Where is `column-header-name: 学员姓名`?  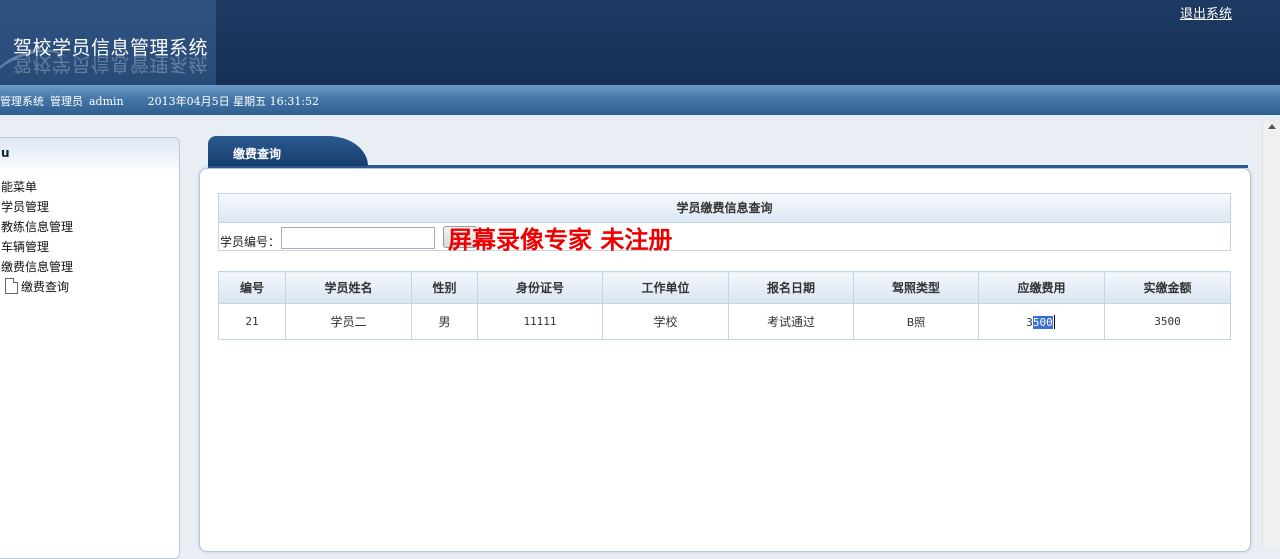
column-header-name: 学员姓名 is located at coordinates (348, 287).